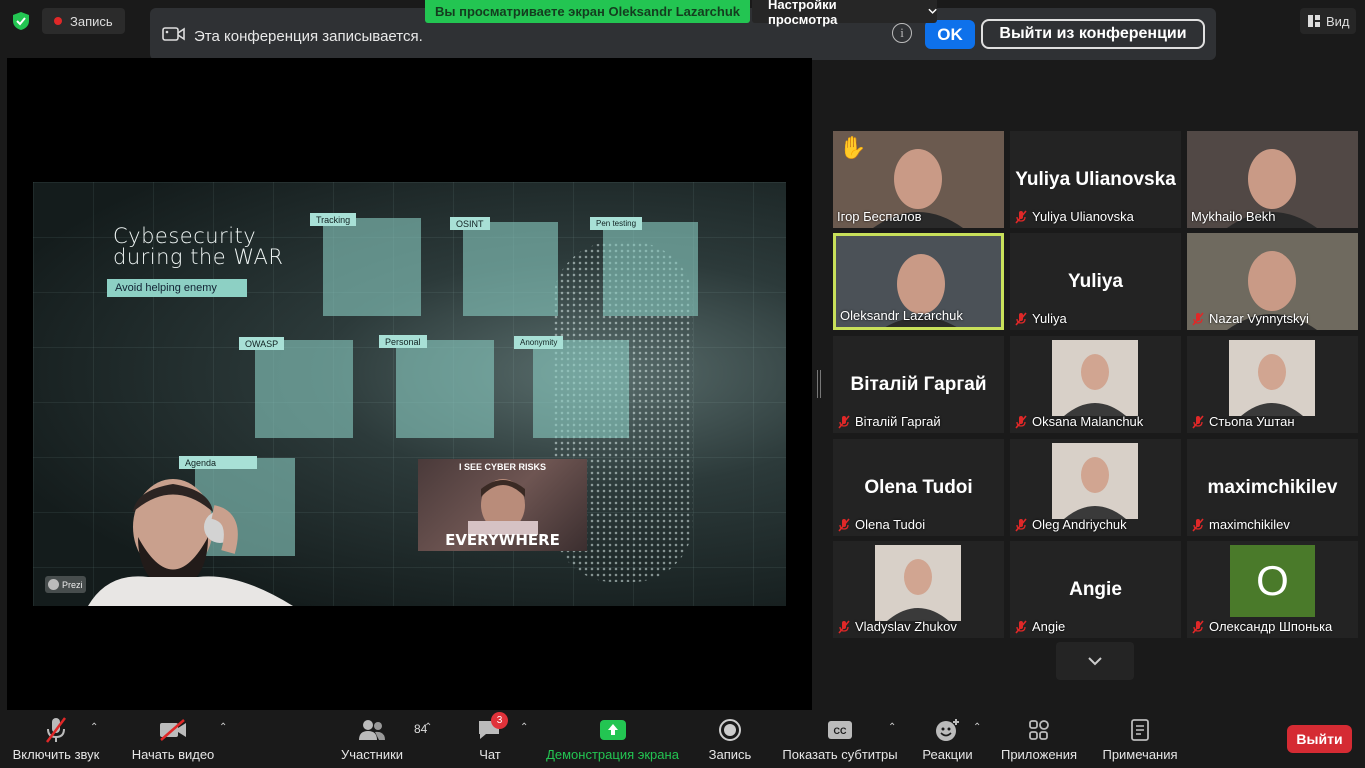 Image resolution: width=1365 pixels, height=768 pixels. I want to click on record-button: Запись, so click(730, 741).